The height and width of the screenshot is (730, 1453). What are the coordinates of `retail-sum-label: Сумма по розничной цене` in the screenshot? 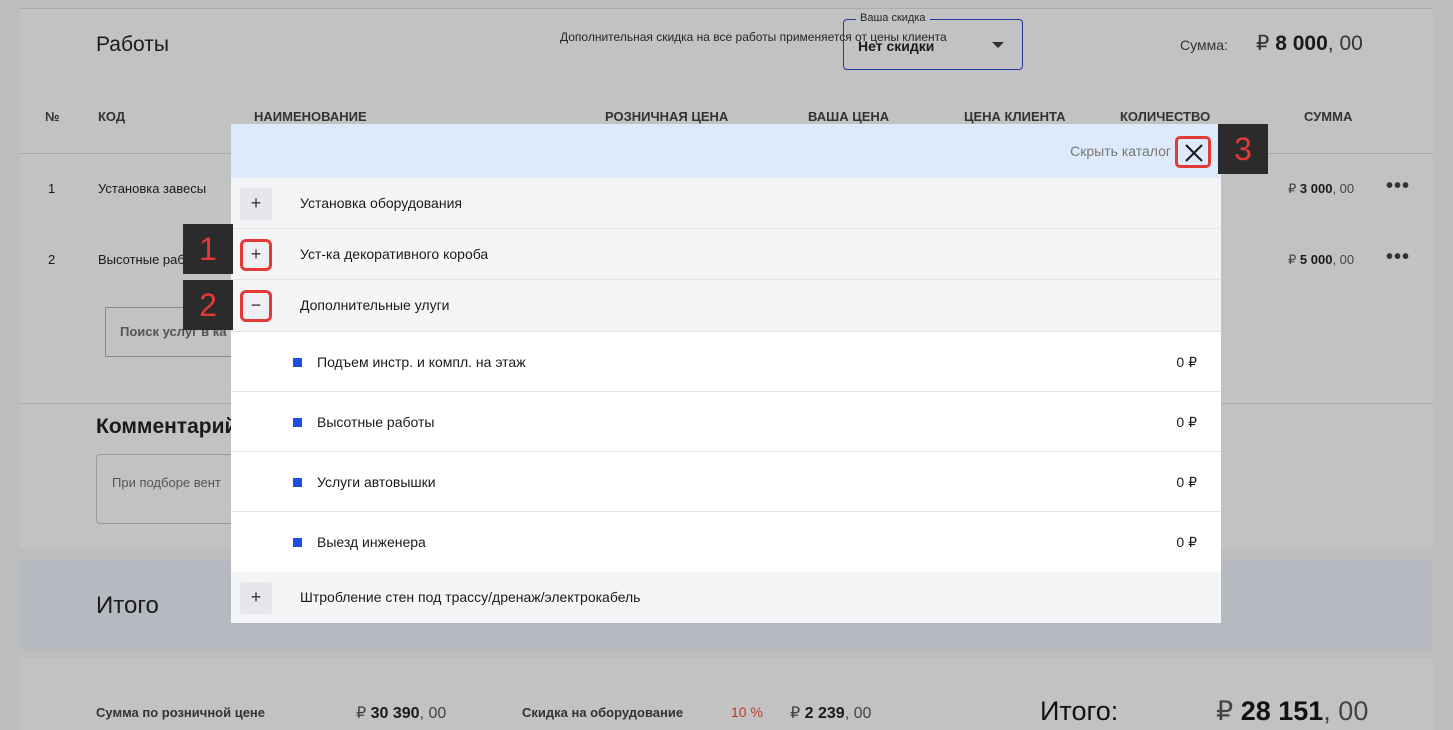 It's located at (181, 712).